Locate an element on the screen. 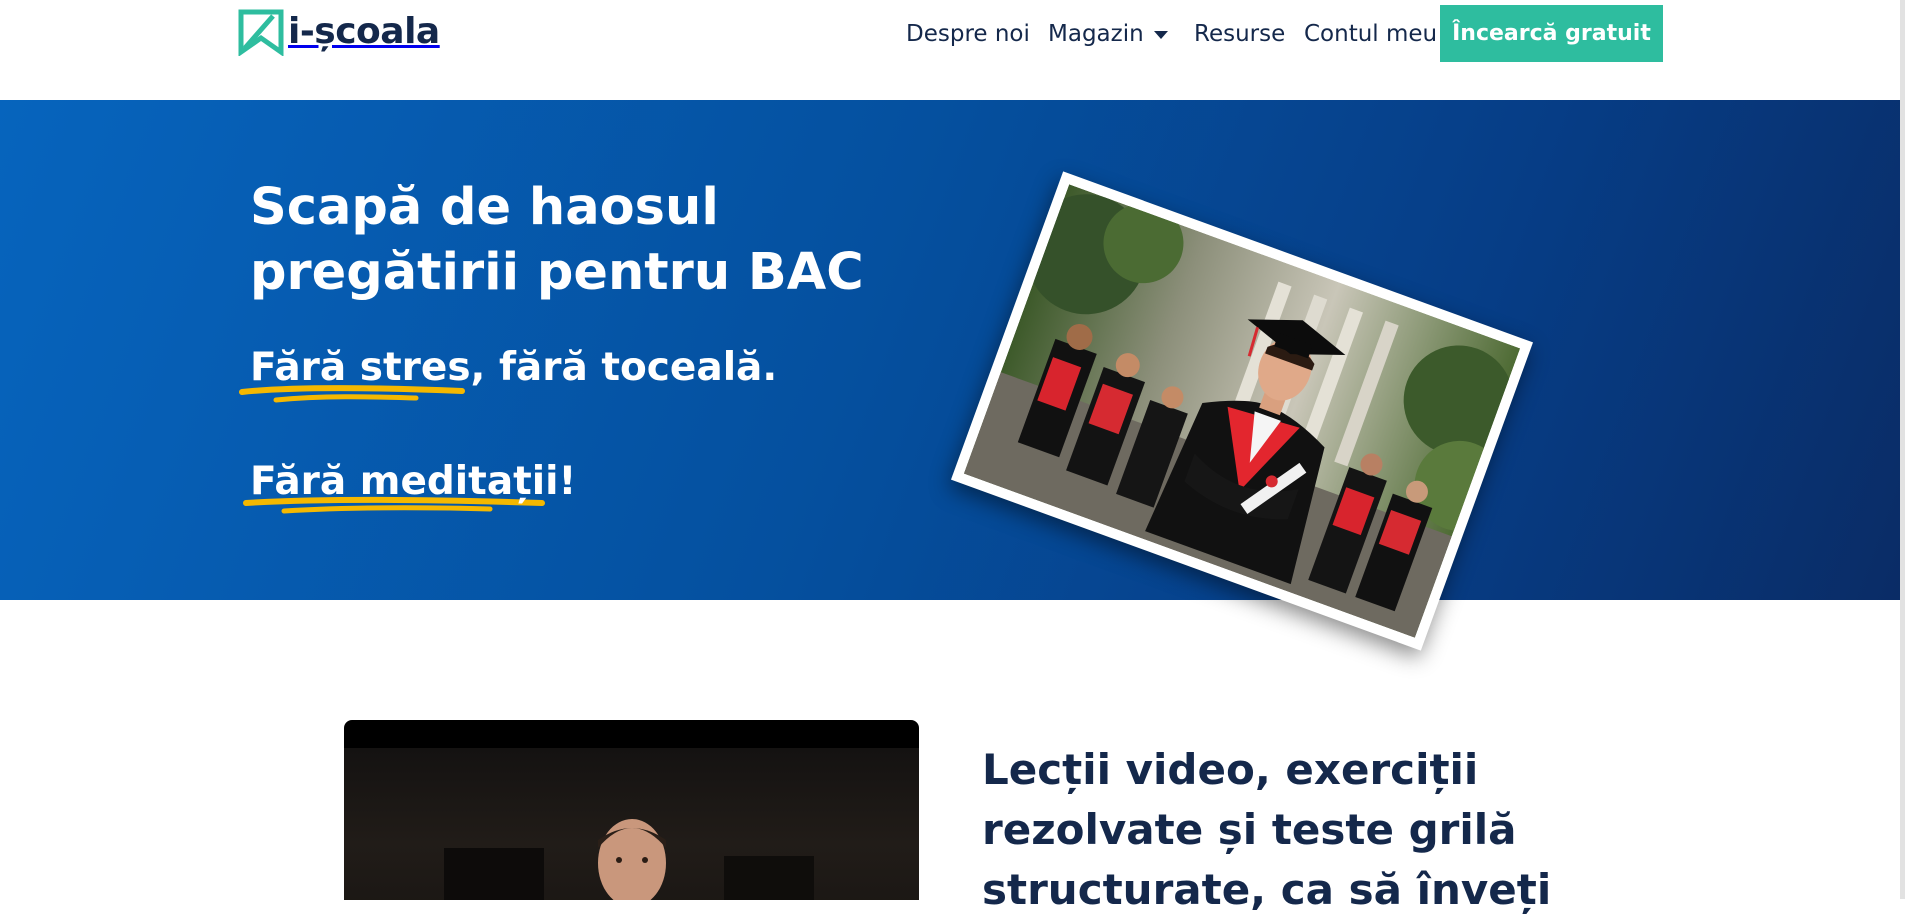 The height and width of the screenshot is (920, 1905). nav-magazin: Magazin is located at coordinates (1108, 34).